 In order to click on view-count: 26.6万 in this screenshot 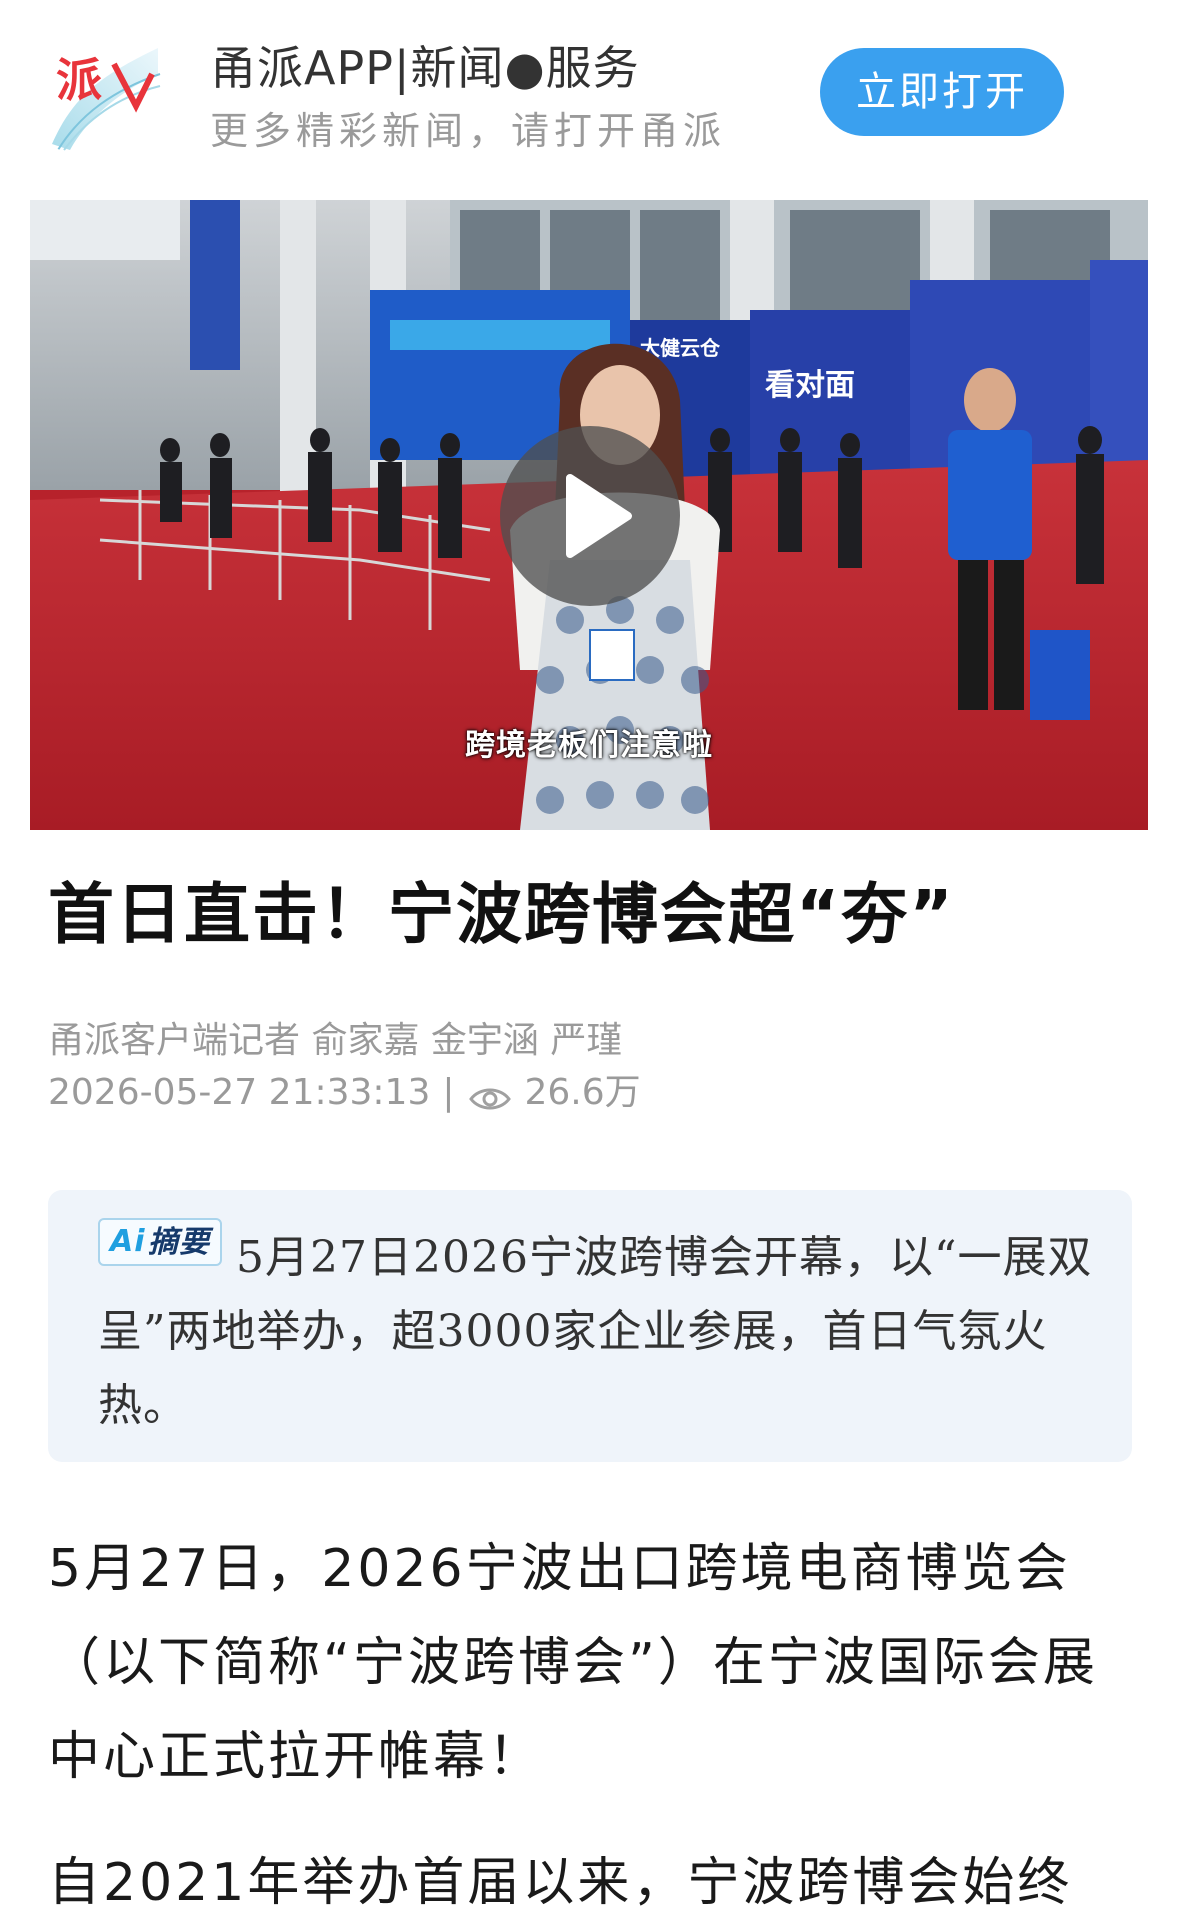, I will do `click(582, 1092)`.